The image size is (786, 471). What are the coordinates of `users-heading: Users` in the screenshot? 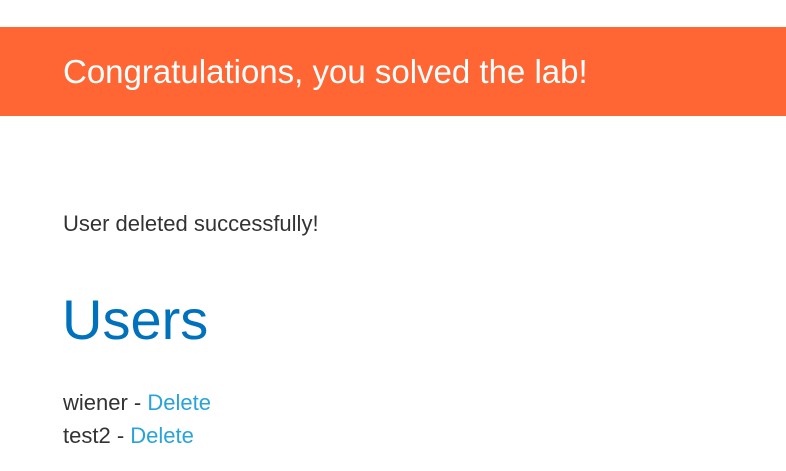 It's located at (135, 319).